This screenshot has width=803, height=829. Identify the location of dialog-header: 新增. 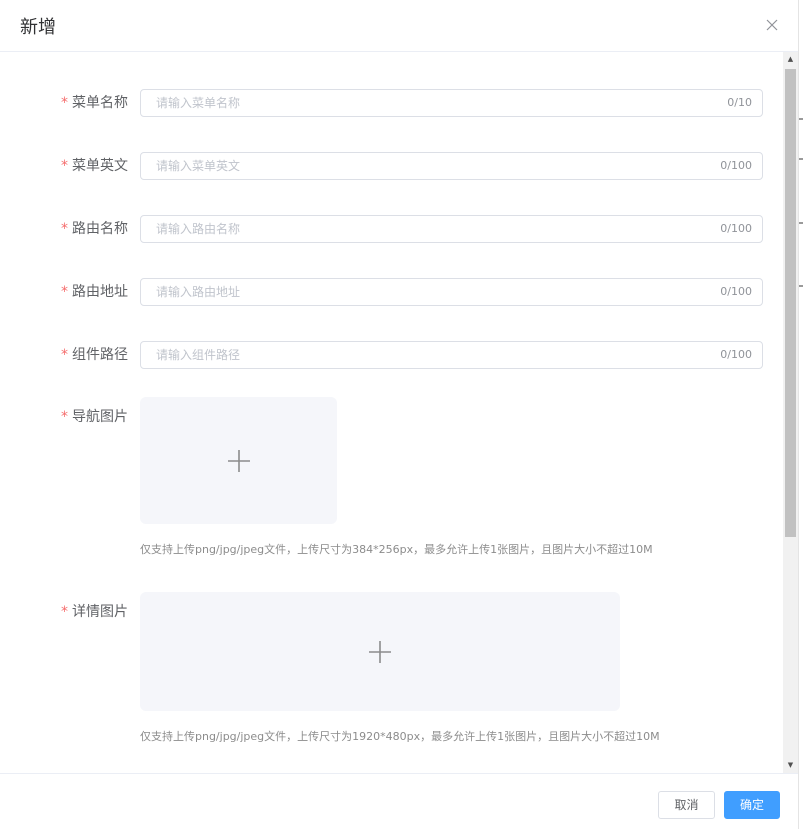
(399, 26).